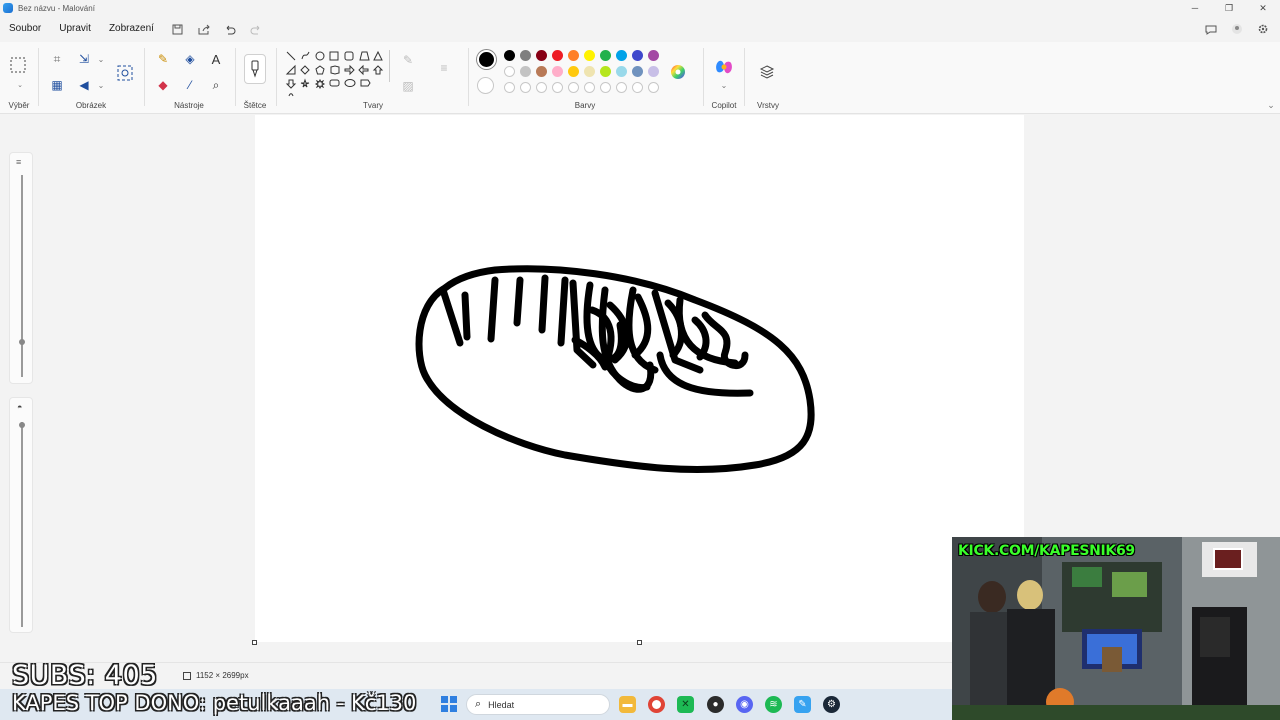  What do you see at coordinates (190, 85) in the screenshot?
I see `color-picker-icon: ⁄` at bounding box center [190, 85].